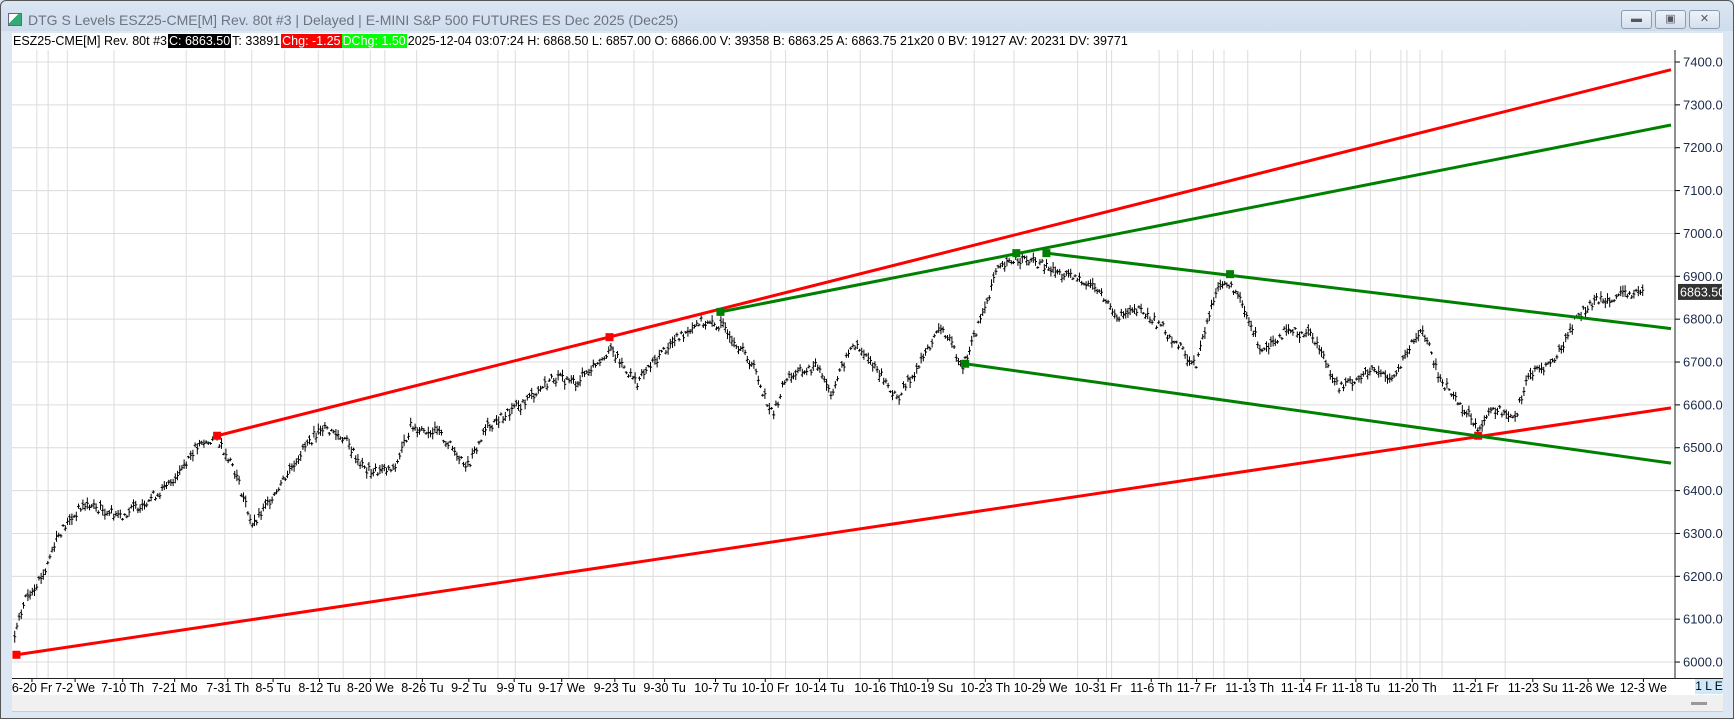 This screenshot has height=719, width=1734. I want to click on legend-tag: 1 L E, so click(1709, 686).